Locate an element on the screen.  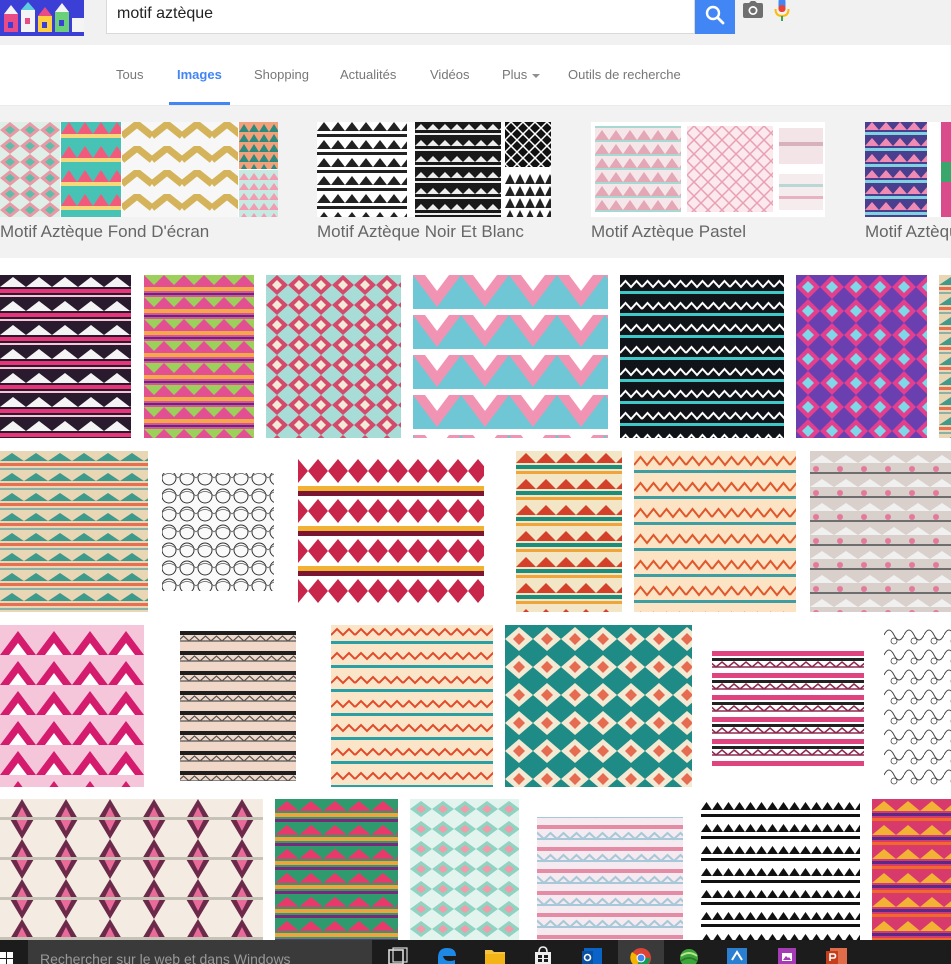
google-doodle-logo is located at coordinates (42, 18).